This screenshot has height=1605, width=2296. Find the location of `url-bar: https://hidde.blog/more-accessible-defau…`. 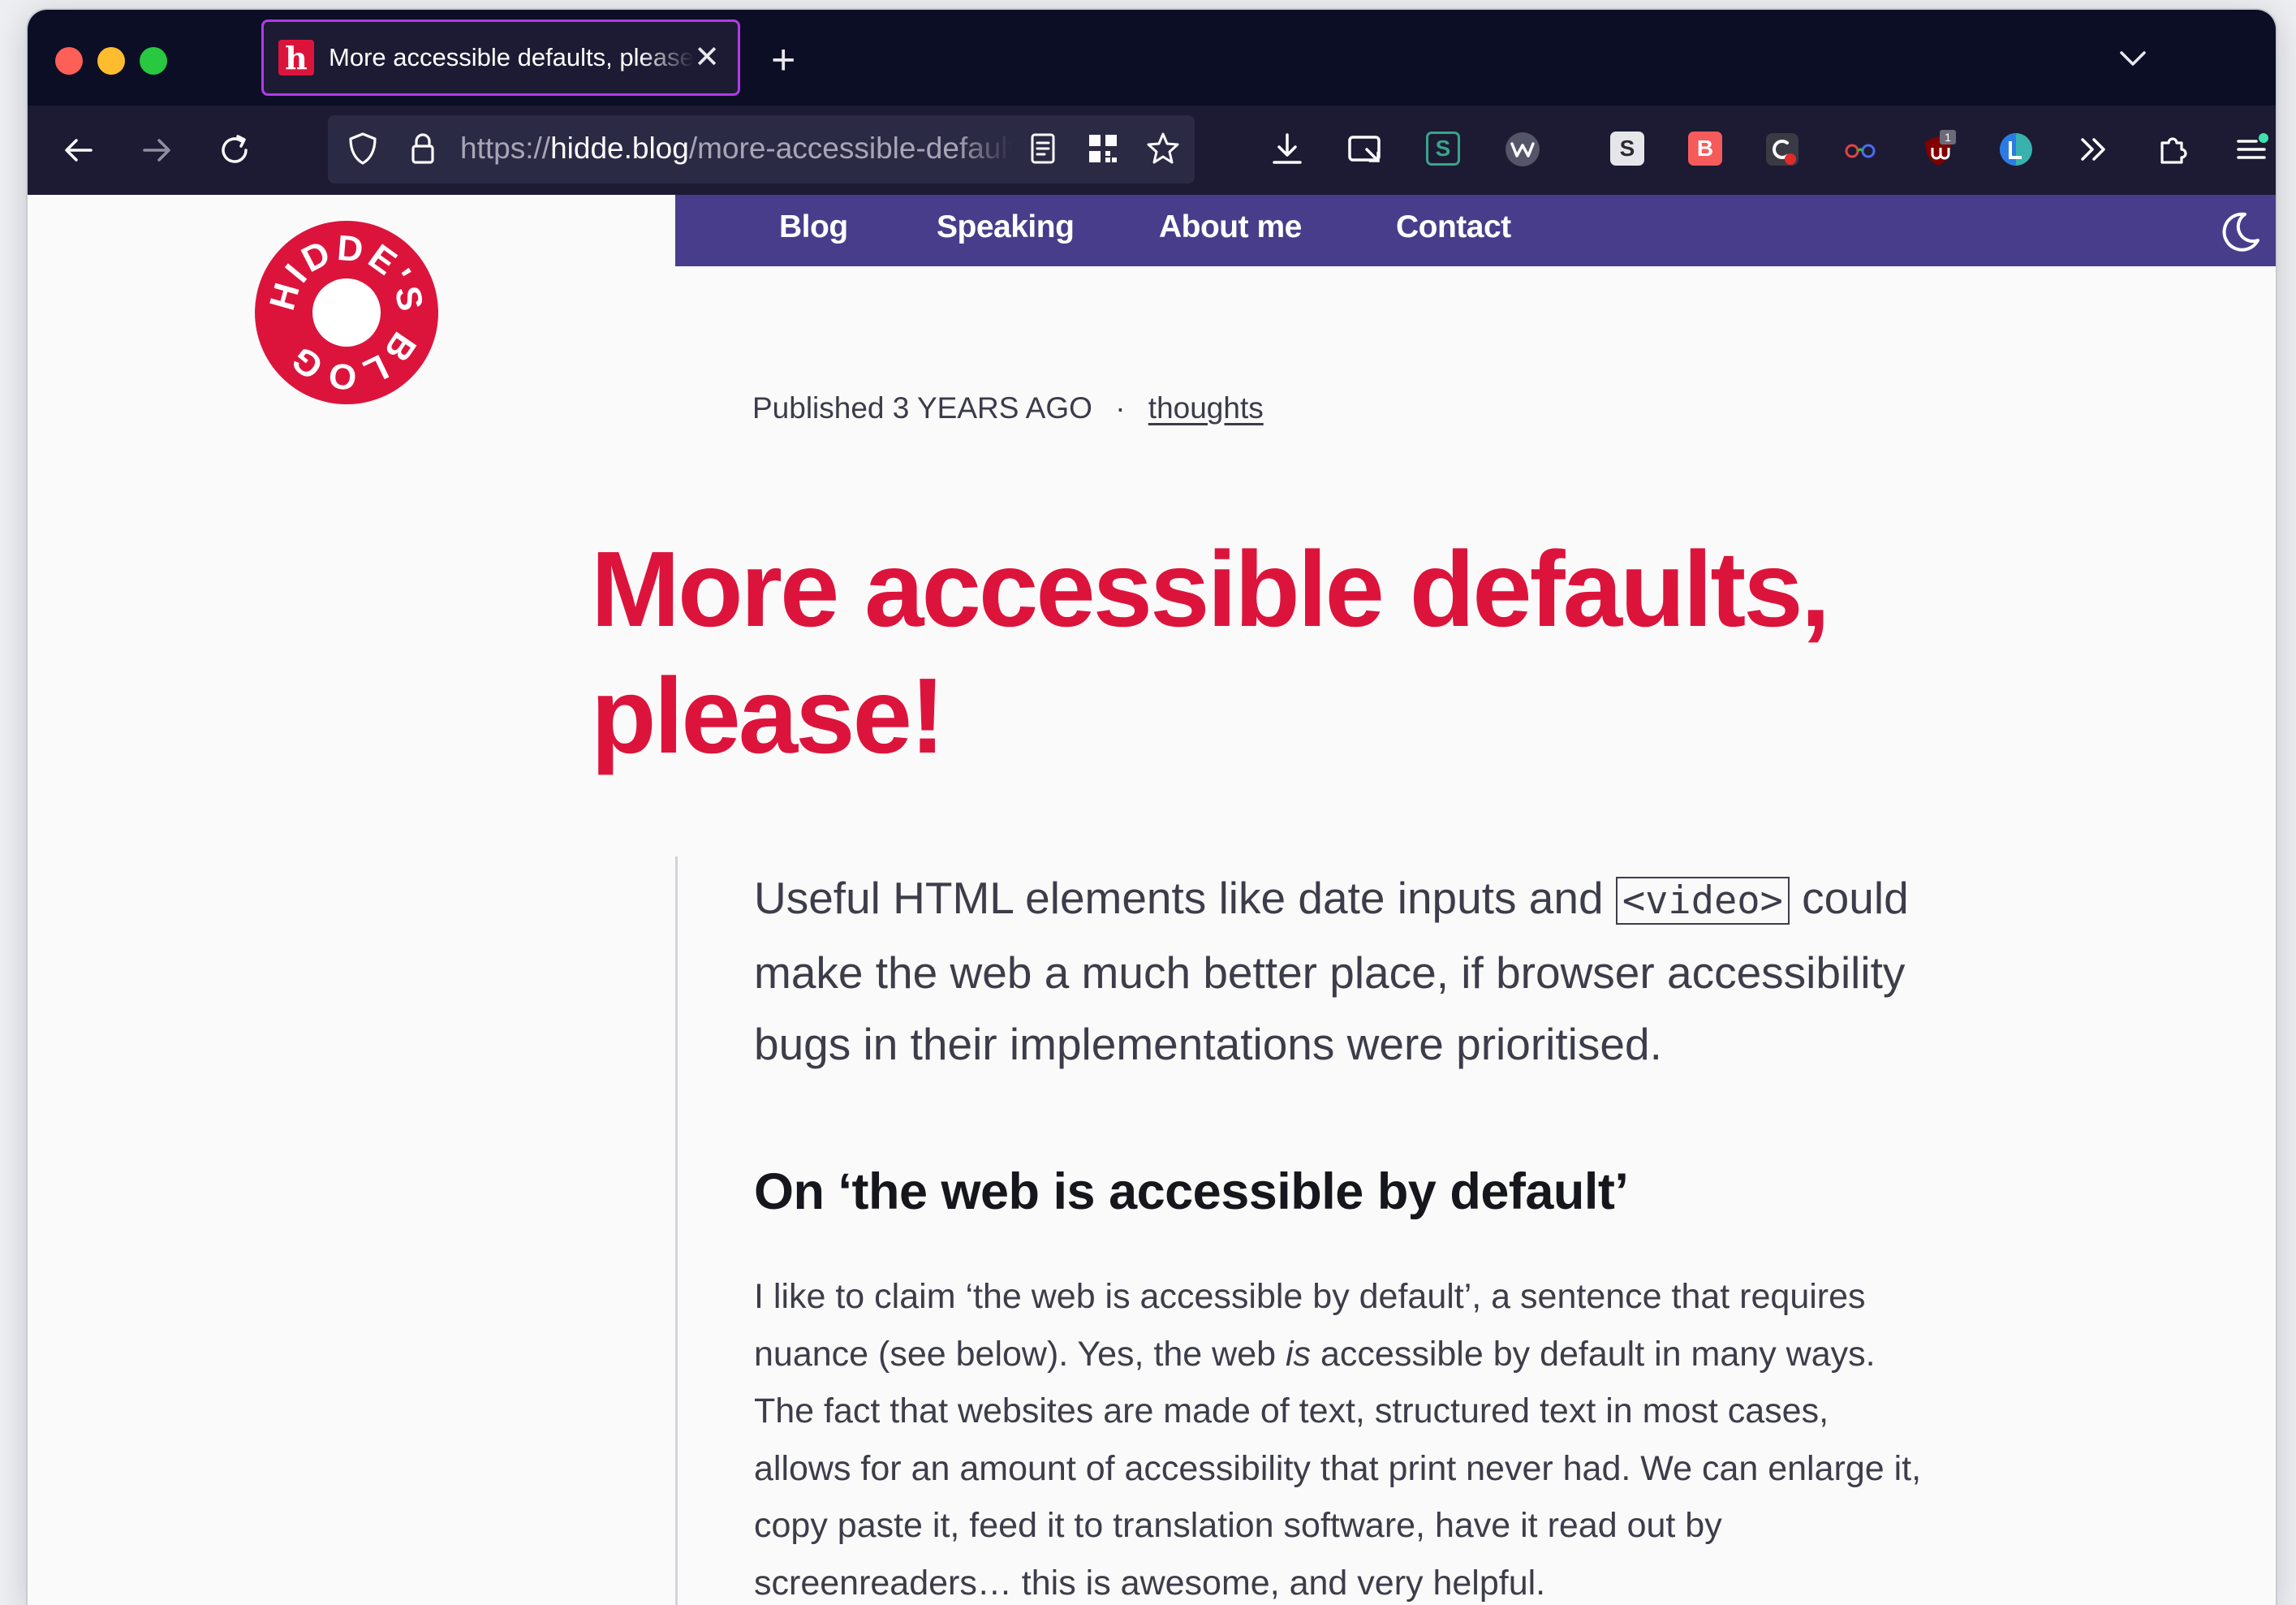

url-bar: https://hidde.blog/more-accessible-defau… is located at coordinates (762, 149).